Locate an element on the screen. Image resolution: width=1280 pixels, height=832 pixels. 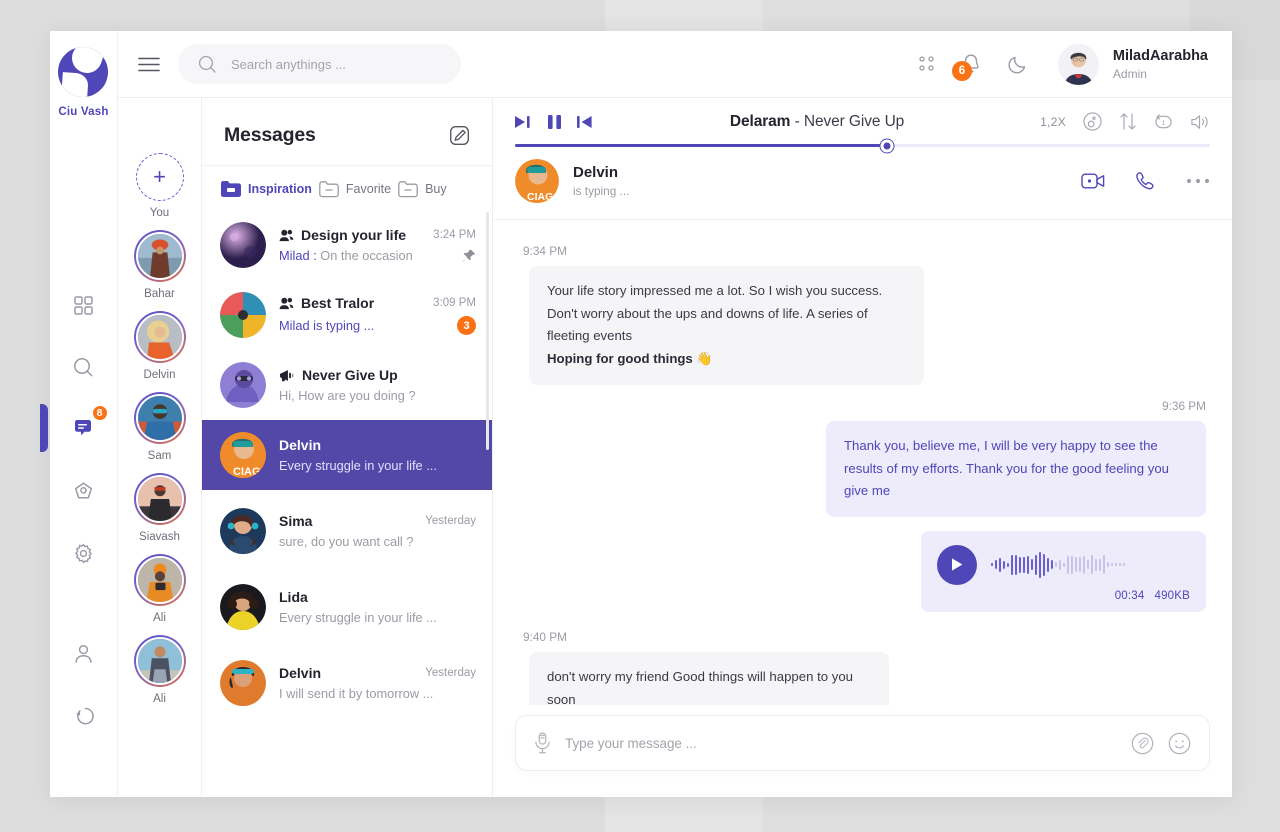
headphones-icon is located at coordinates (1092, 121).